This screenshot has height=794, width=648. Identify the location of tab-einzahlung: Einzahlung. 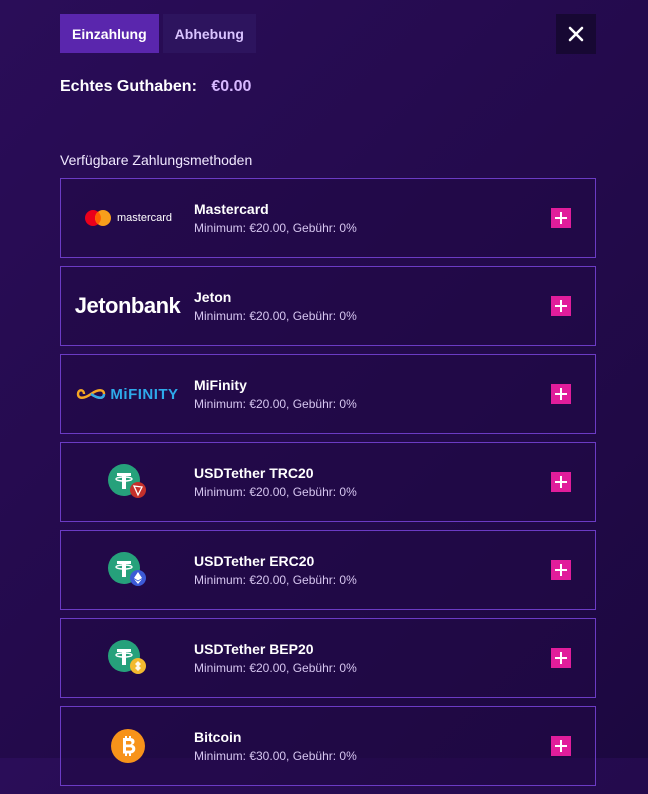
(109, 33).